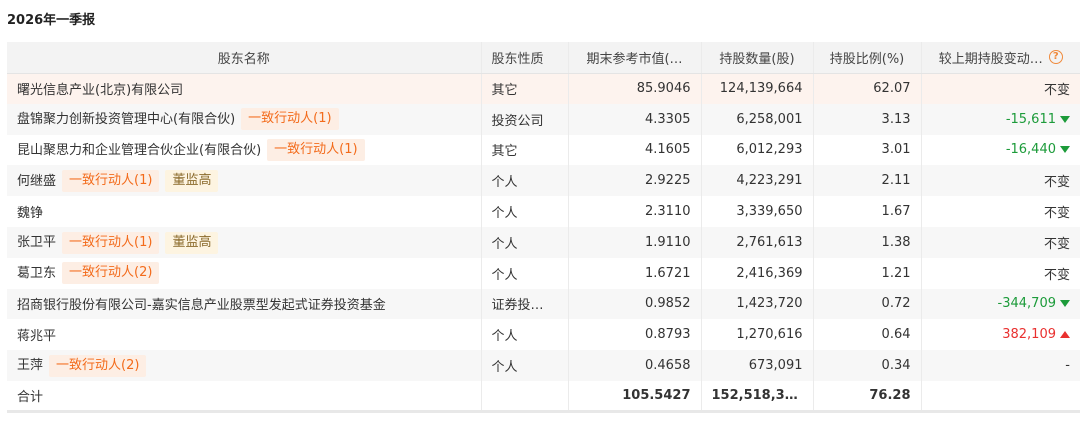 The image size is (1080, 422). Describe the element at coordinates (525, 119) in the screenshot. I see `holder-type-cell: 投资公司` at that location.